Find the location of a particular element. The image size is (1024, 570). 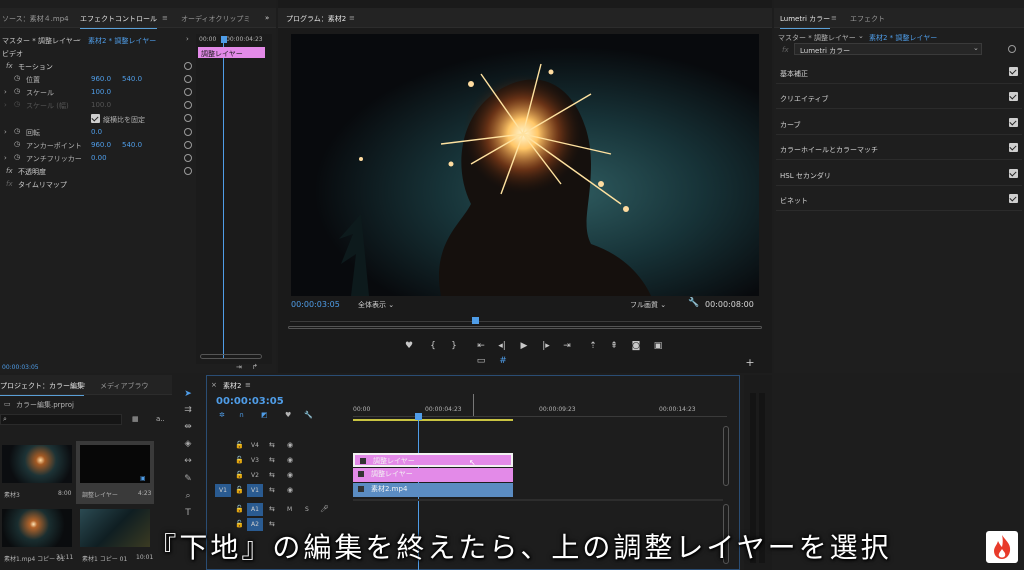

section-hsl-secondary: HSL セカンダリ is located at coordinates (805, 176).